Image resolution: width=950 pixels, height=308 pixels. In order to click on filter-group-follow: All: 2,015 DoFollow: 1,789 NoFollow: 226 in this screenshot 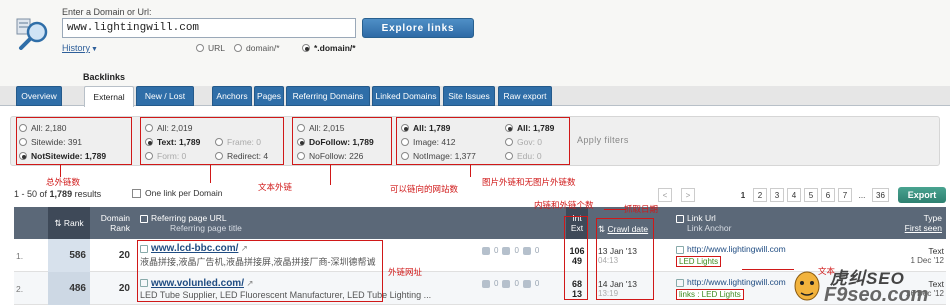, I will do `click(335, 142)`.